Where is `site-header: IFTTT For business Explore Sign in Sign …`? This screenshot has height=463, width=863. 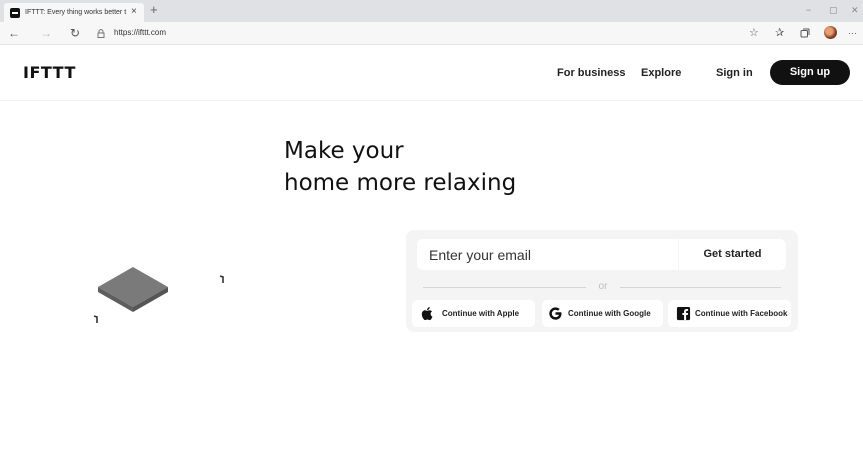 site-header: IFTTT For business Explore Sign in Sign … is located at coordinates (431, 73).